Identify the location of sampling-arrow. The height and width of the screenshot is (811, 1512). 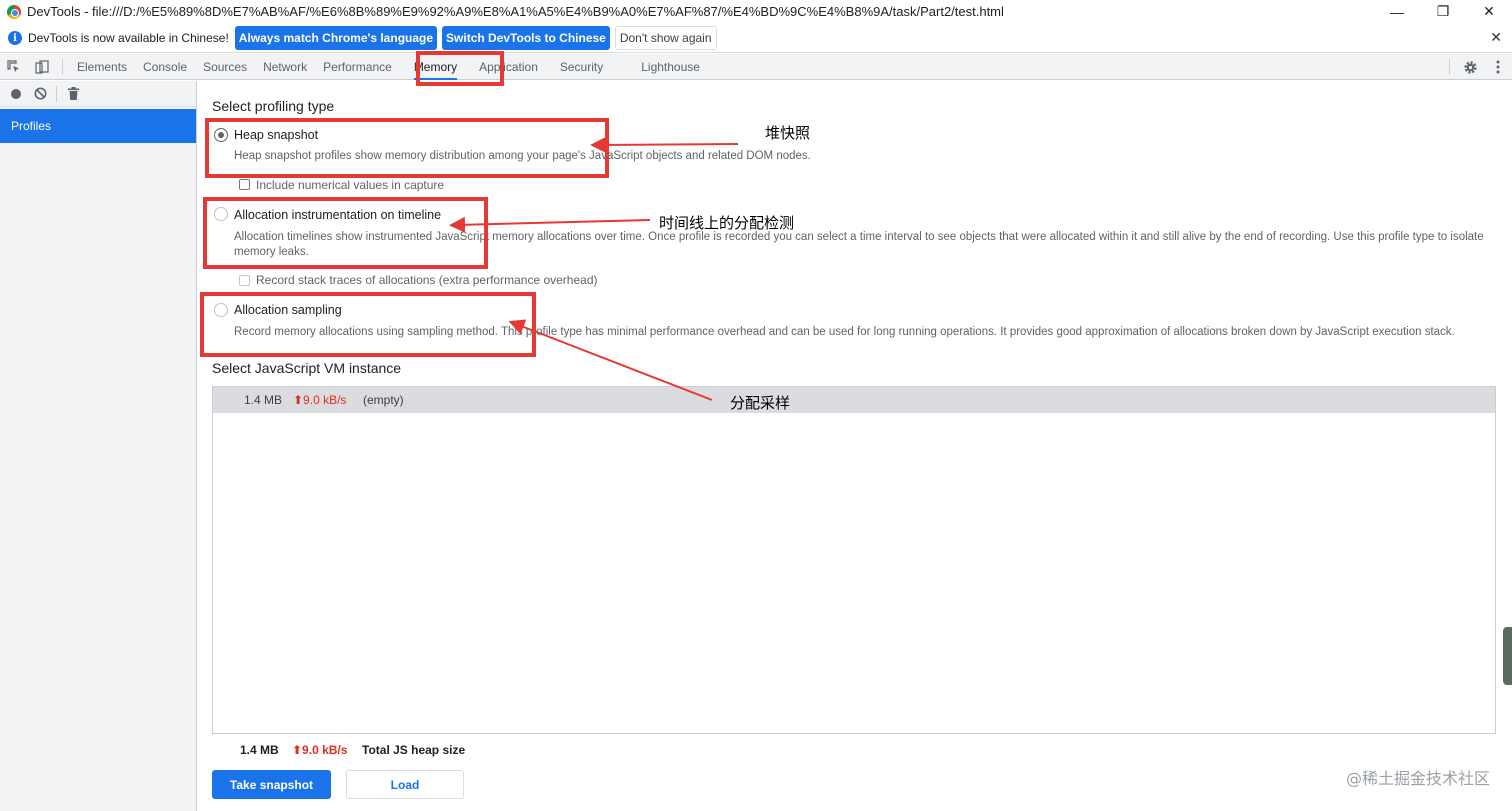
(610, 360).